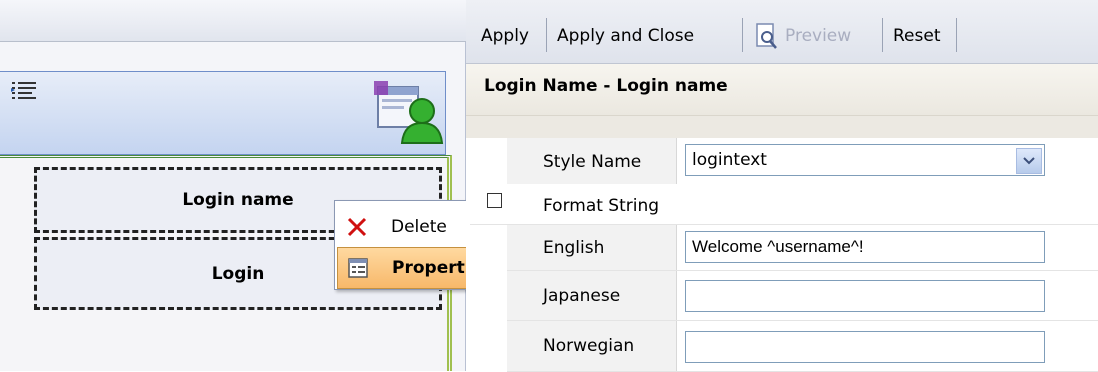 The image size is (1098, 372). What do you see at coordinates (1029, 161) in the screenshot?
I see `chevron-down-icon` at bounding box center [1029, 161].